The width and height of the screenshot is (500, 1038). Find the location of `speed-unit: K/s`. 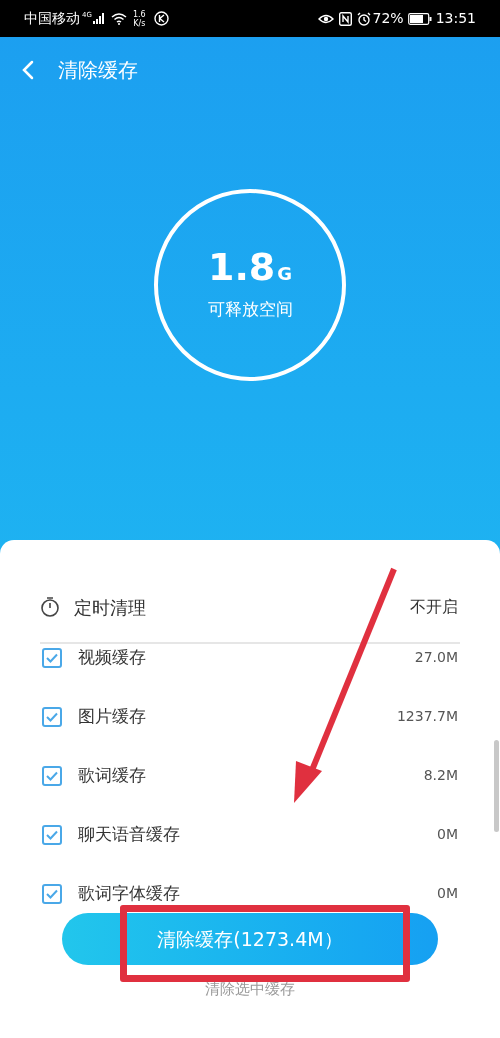

speed-unit: K/s is located at coordinates (139, 23).